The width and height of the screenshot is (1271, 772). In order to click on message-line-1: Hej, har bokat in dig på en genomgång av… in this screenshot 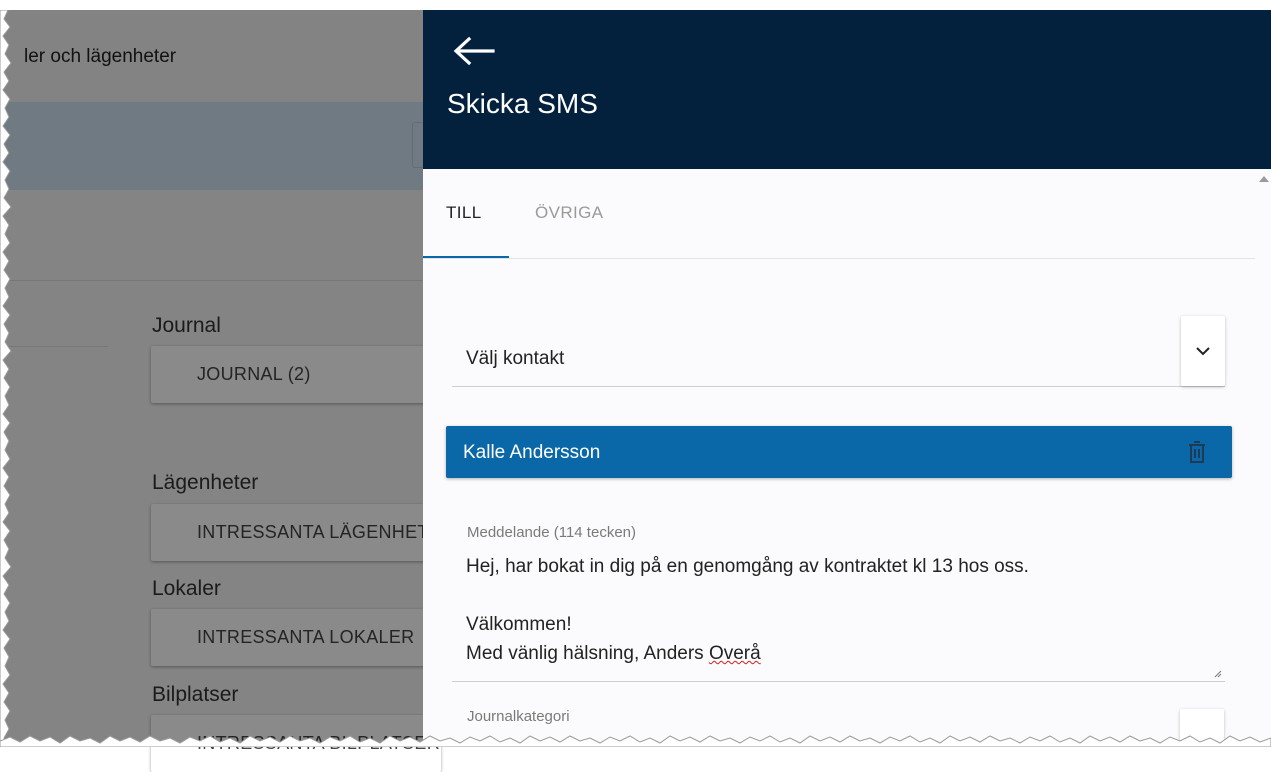, I will do `click(747, 566)`.